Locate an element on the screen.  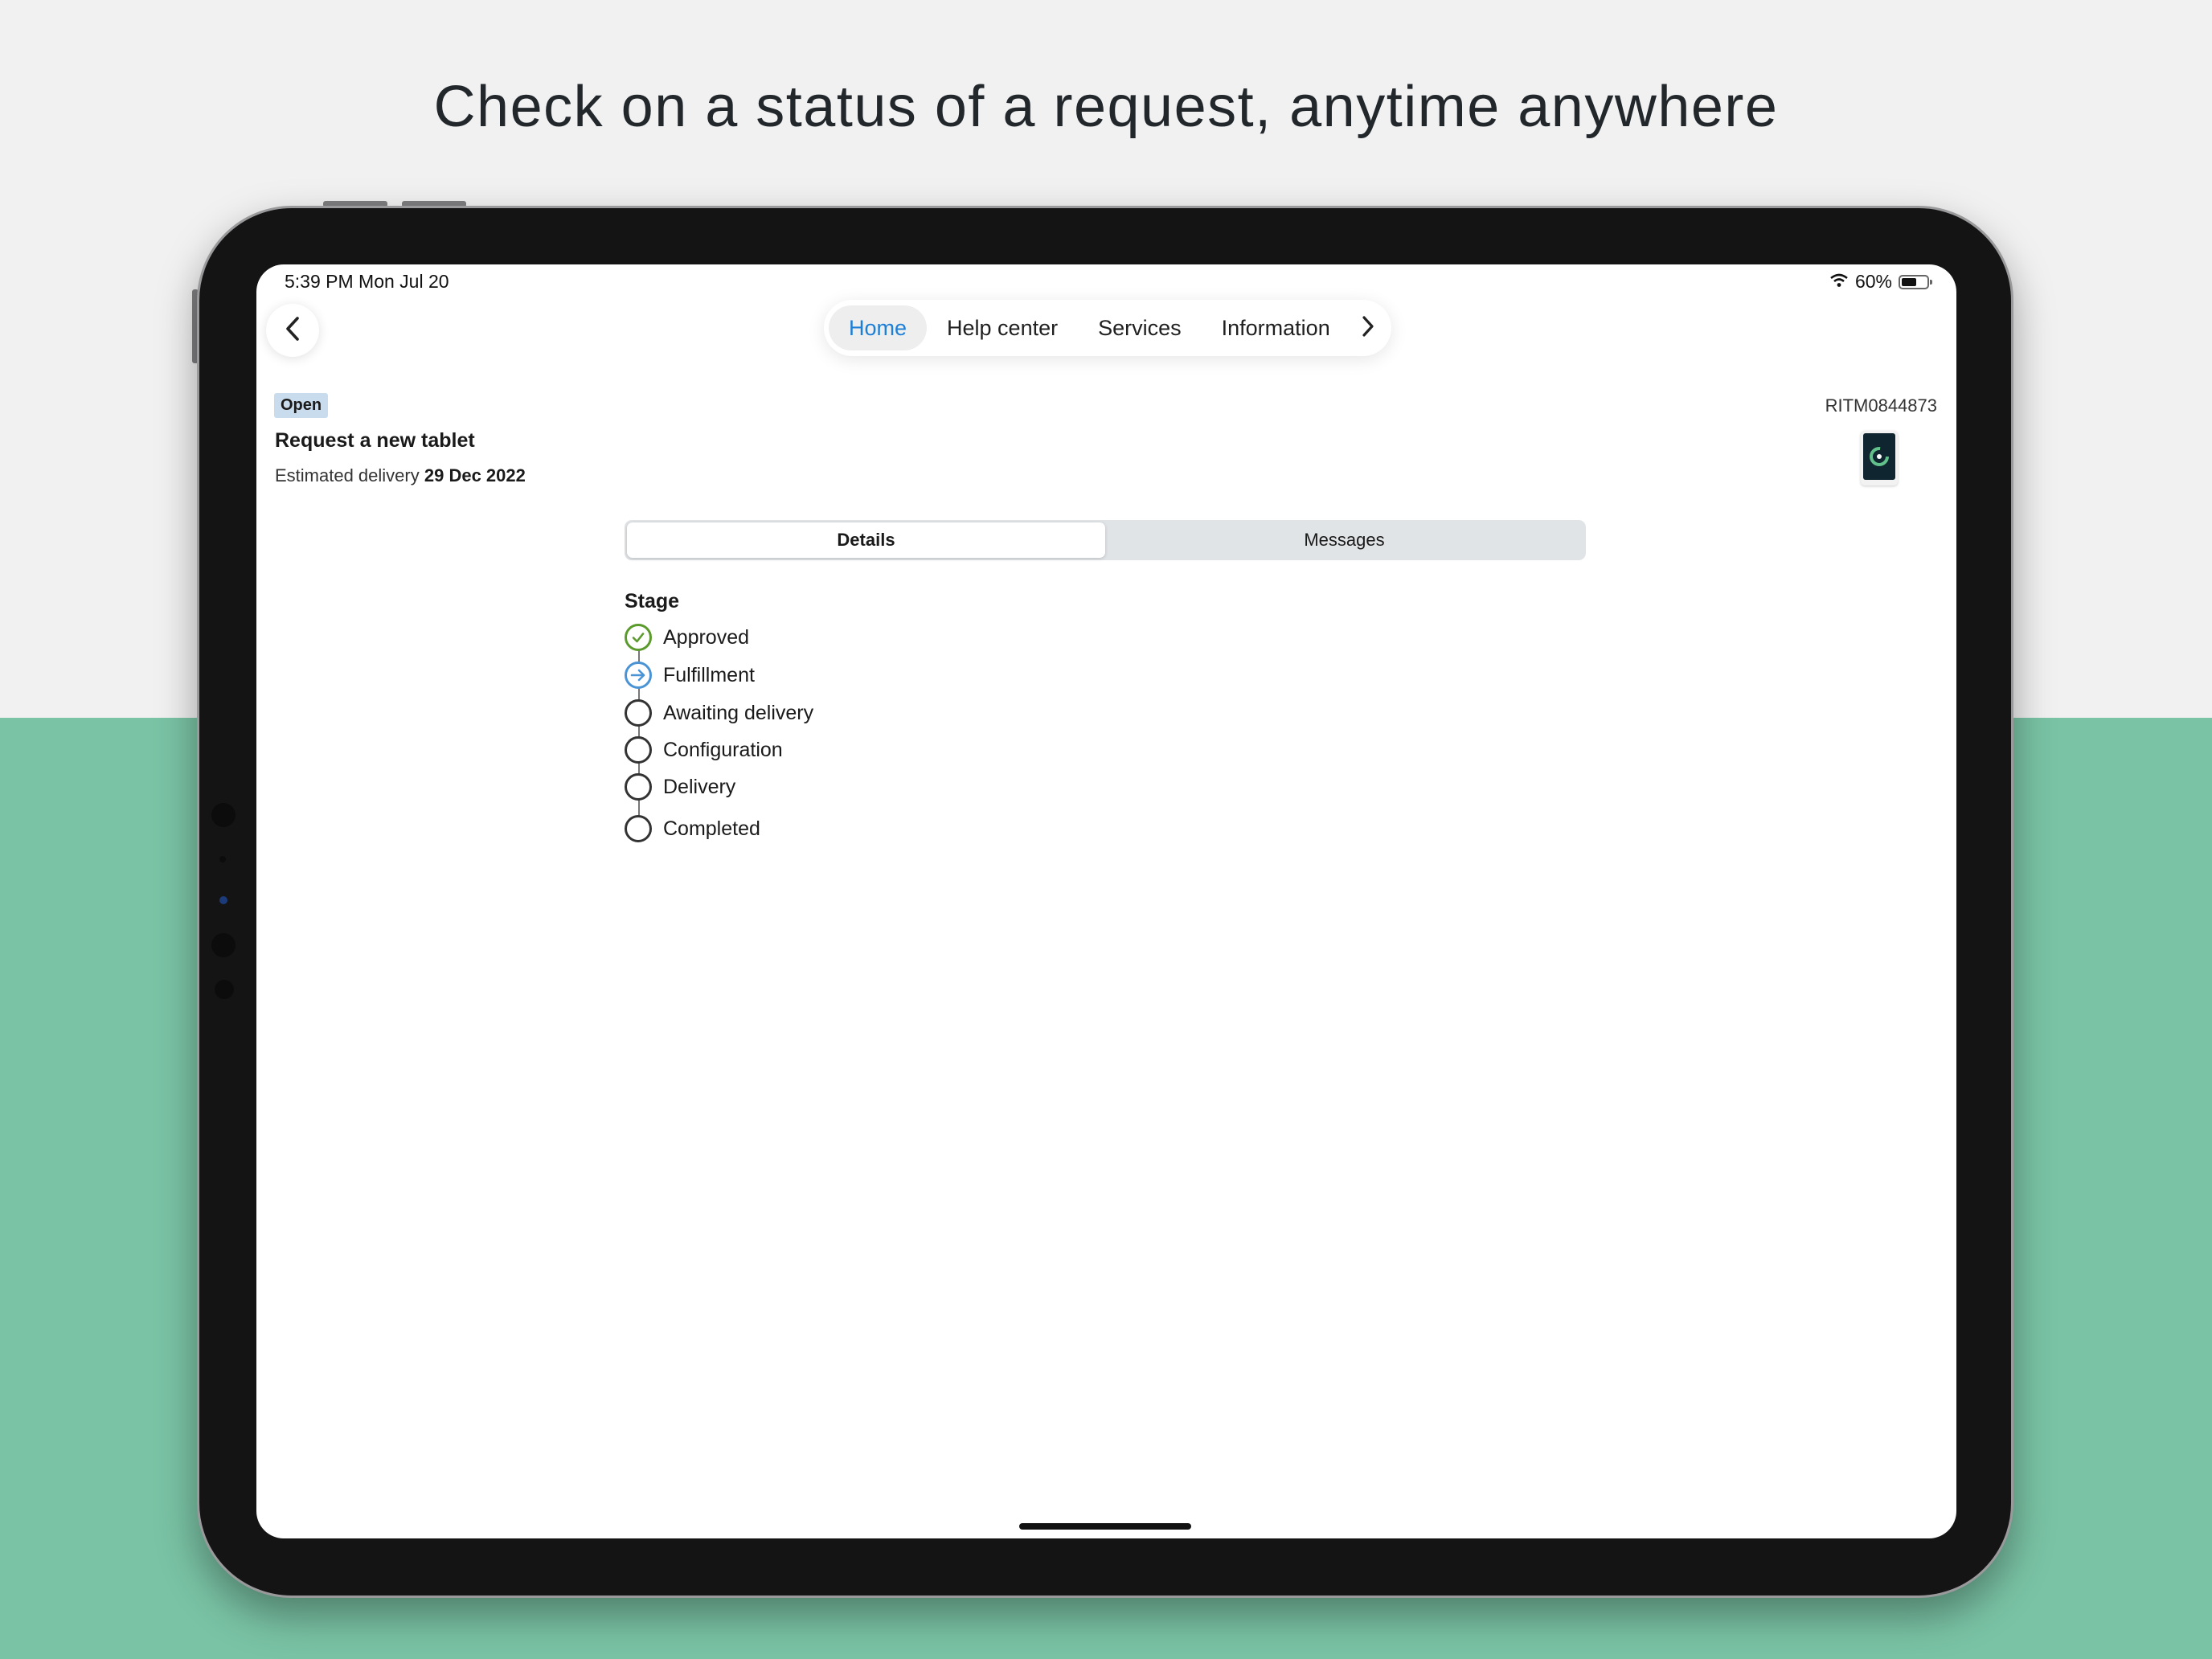
estimated-delivery-date: 29 Dec 2022 is located at coordinates (475, 475).